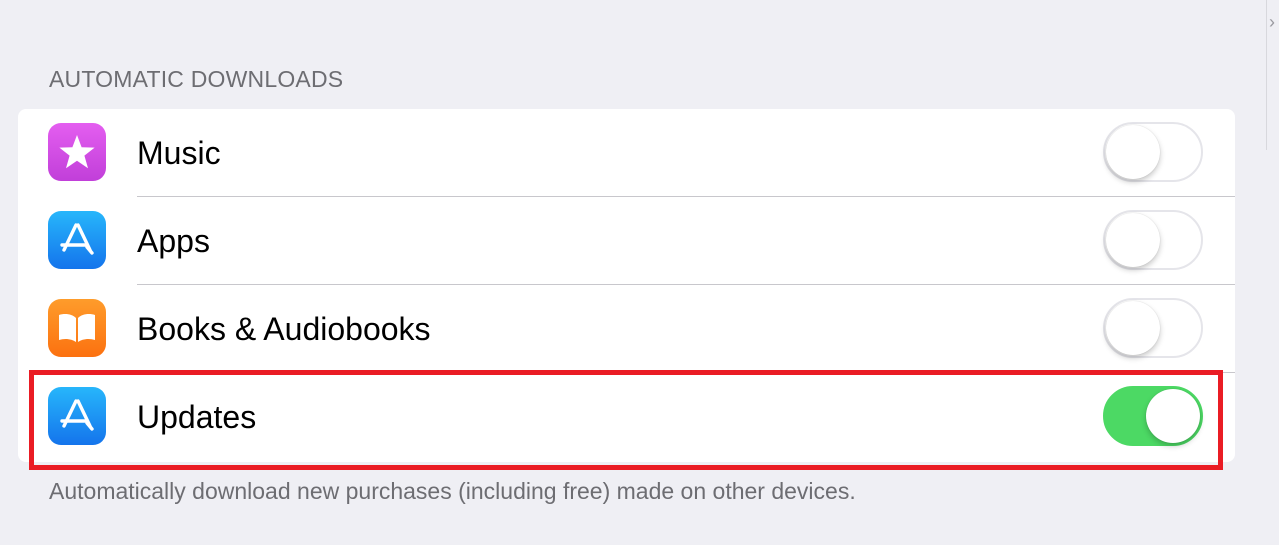  I want to click on updates-toggle, so click(1153, 416).